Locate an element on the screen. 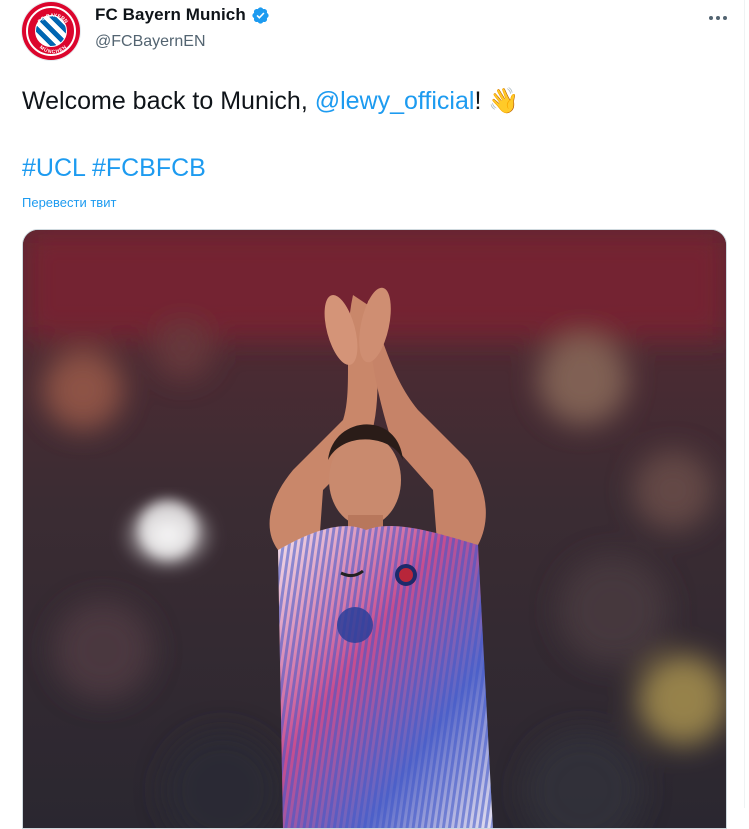  bayern-crest-icon: FC BAYERN MÜNCHEN is located at coordinates (51, 31).